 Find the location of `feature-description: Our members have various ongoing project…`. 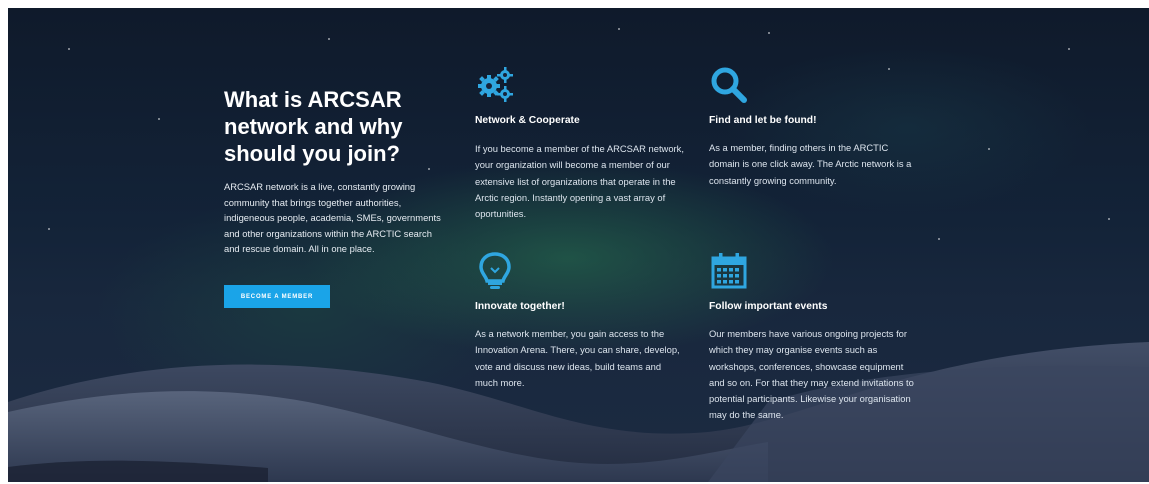

feature-description: Our members have various ongoing project… is located at coordinates (811, 374).